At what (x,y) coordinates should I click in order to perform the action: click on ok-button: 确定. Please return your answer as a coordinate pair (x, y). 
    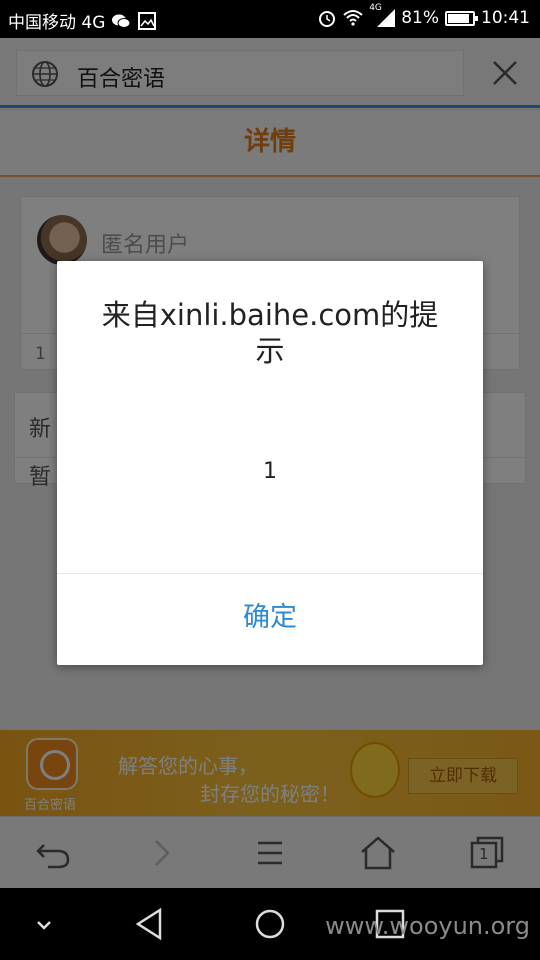
    Looking at the image, I should click on (270, 619).